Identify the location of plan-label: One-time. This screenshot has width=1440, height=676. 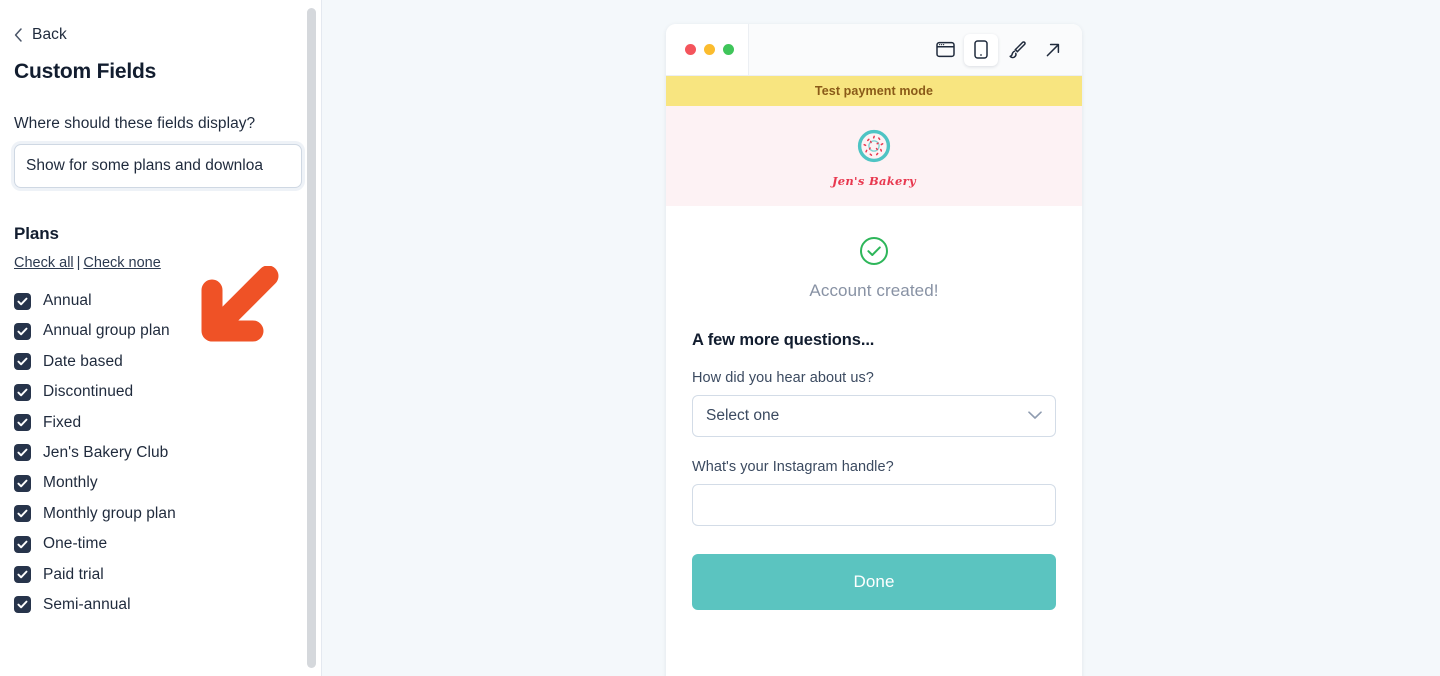
(75, 544).